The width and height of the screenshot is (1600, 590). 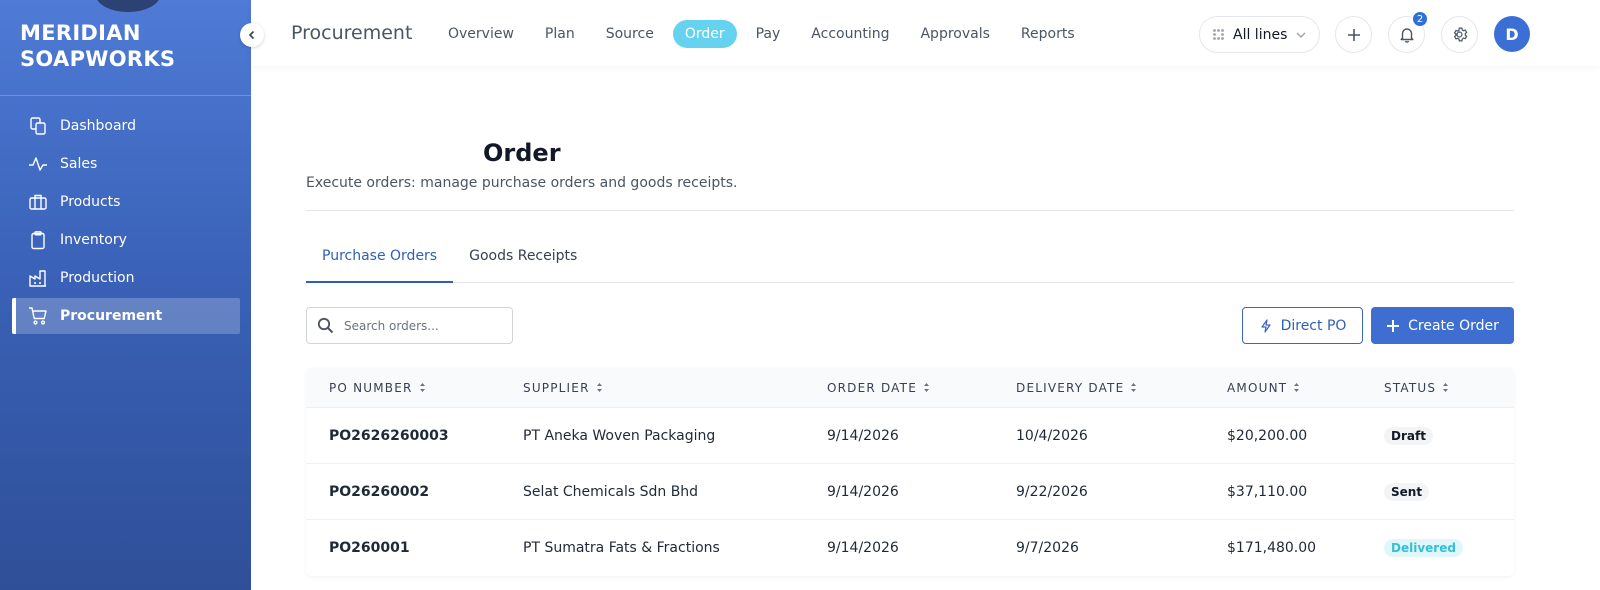 What do you see at coordinates (379, 492) in the screenshot?
I see `cell-po-number: PO26260002` at bounding box center [379, 492].